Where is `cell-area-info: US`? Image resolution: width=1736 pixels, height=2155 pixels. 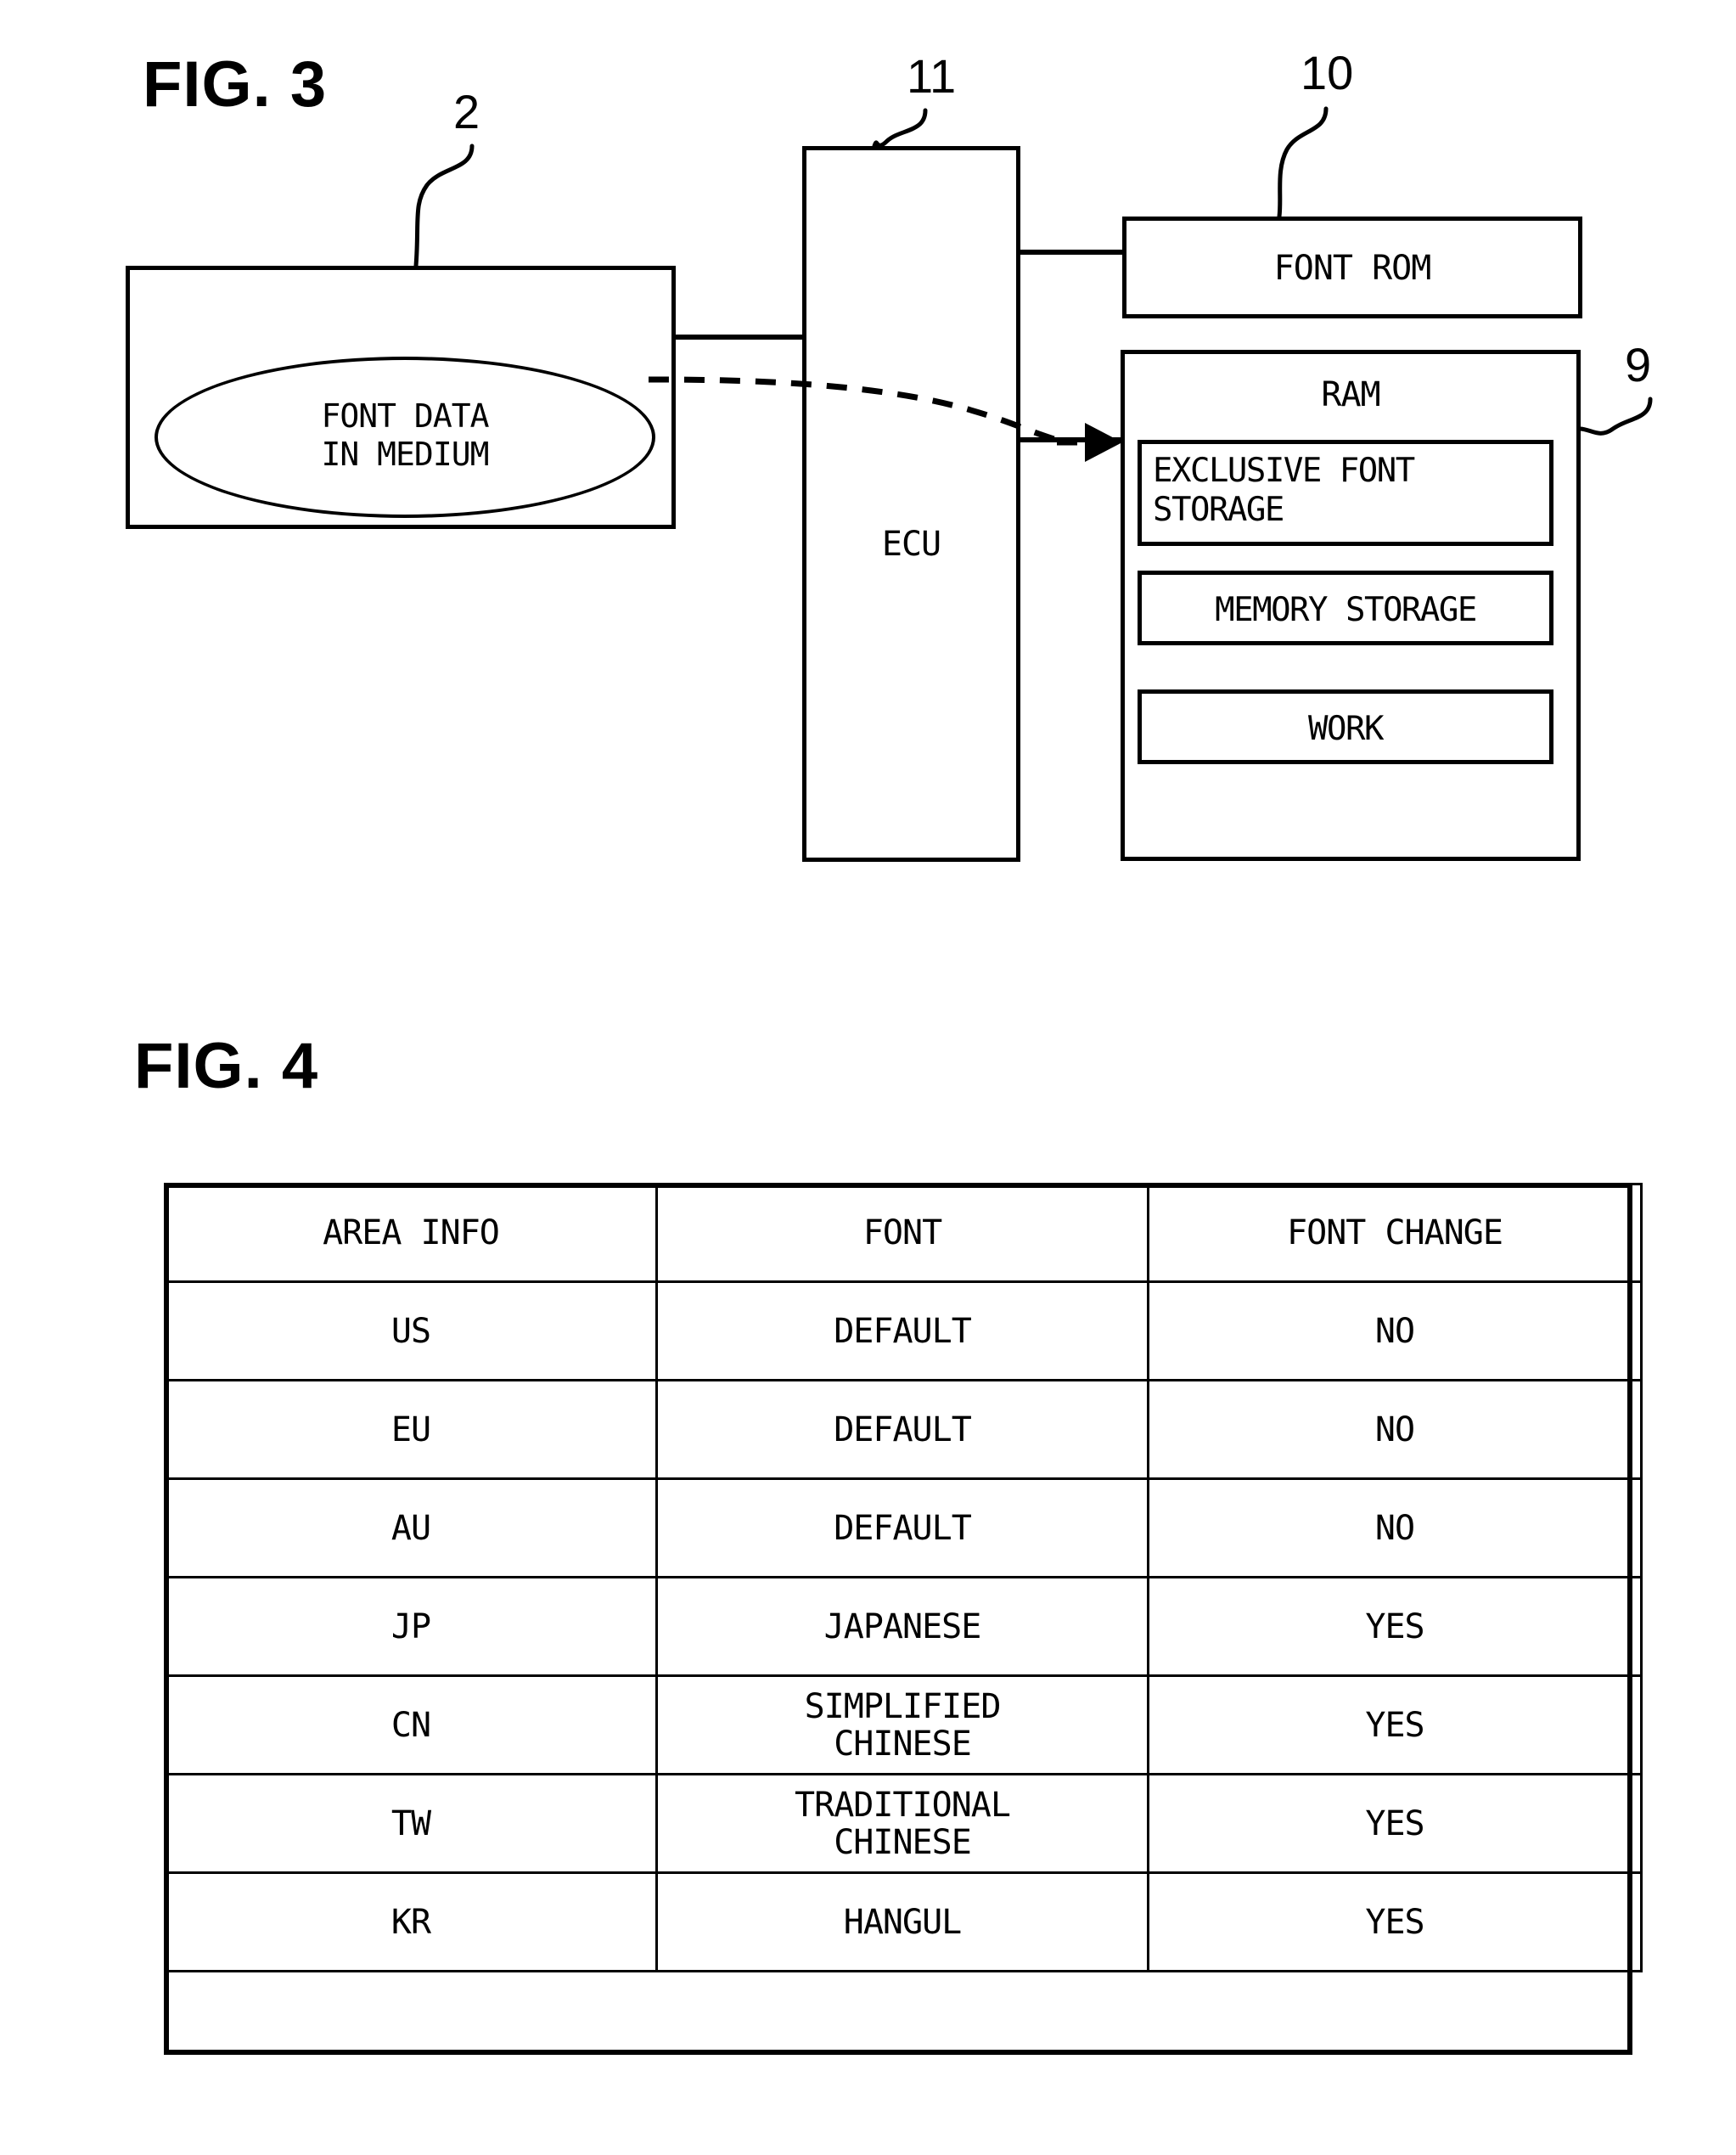 cell-area-info: US is located at coordinates (411, 1330).